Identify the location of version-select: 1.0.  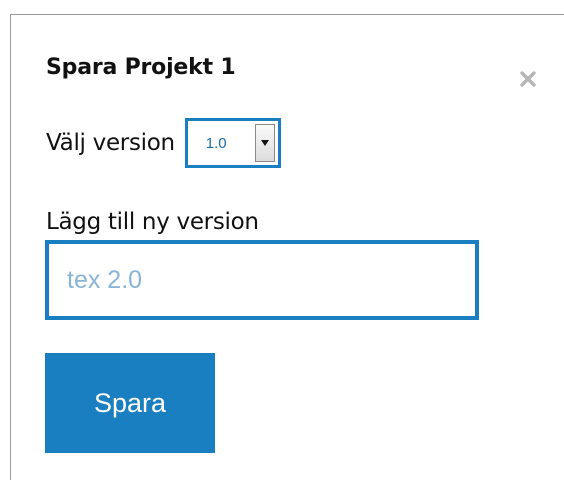
(232, 143).